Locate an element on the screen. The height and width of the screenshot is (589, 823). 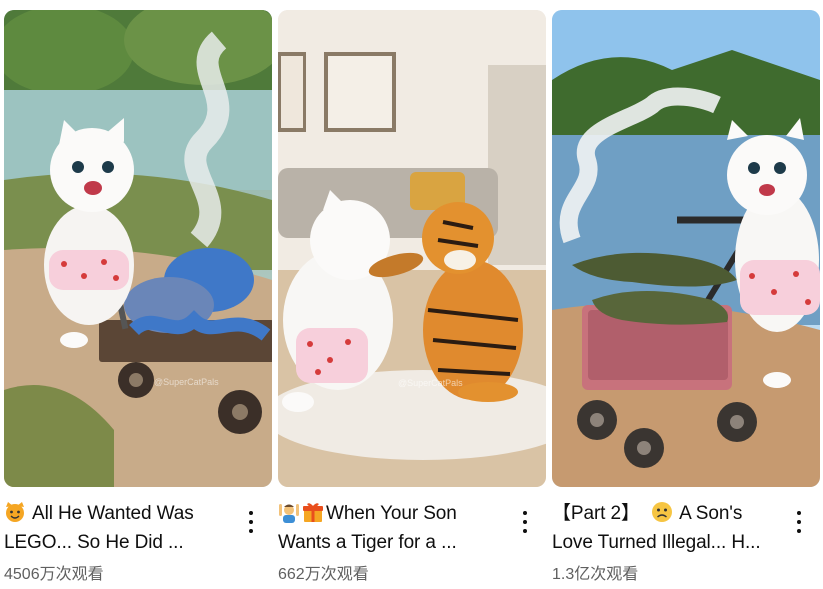
video-title-line1: A Son's is located at coordinates (711, 513).